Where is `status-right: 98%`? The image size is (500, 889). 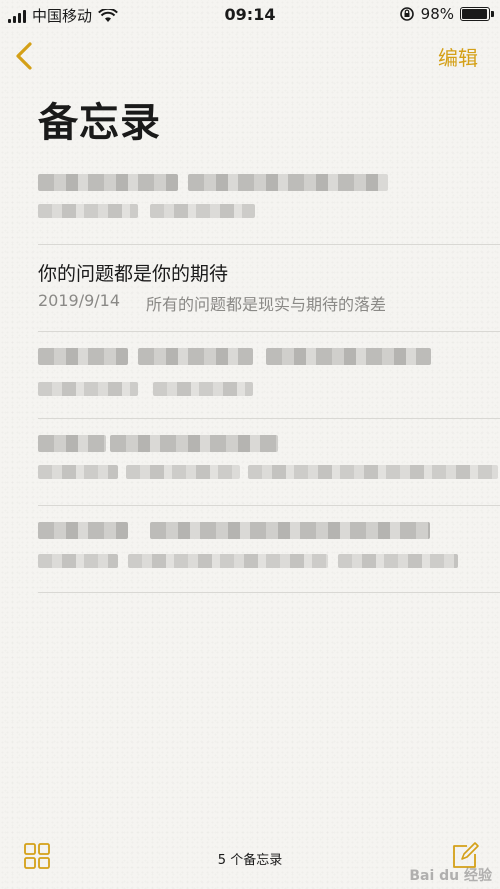
status-right: 98% is located at coordinates (446, 14).